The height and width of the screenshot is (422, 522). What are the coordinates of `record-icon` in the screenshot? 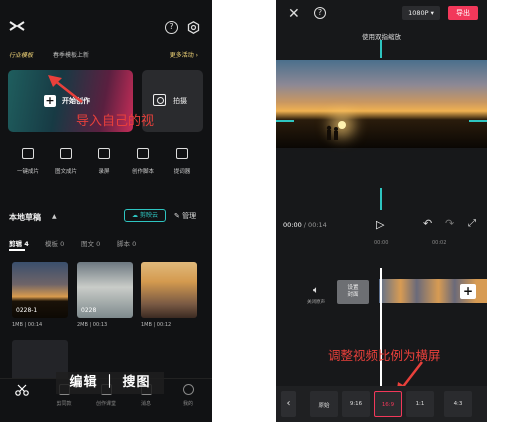 It's located at (104, 153).